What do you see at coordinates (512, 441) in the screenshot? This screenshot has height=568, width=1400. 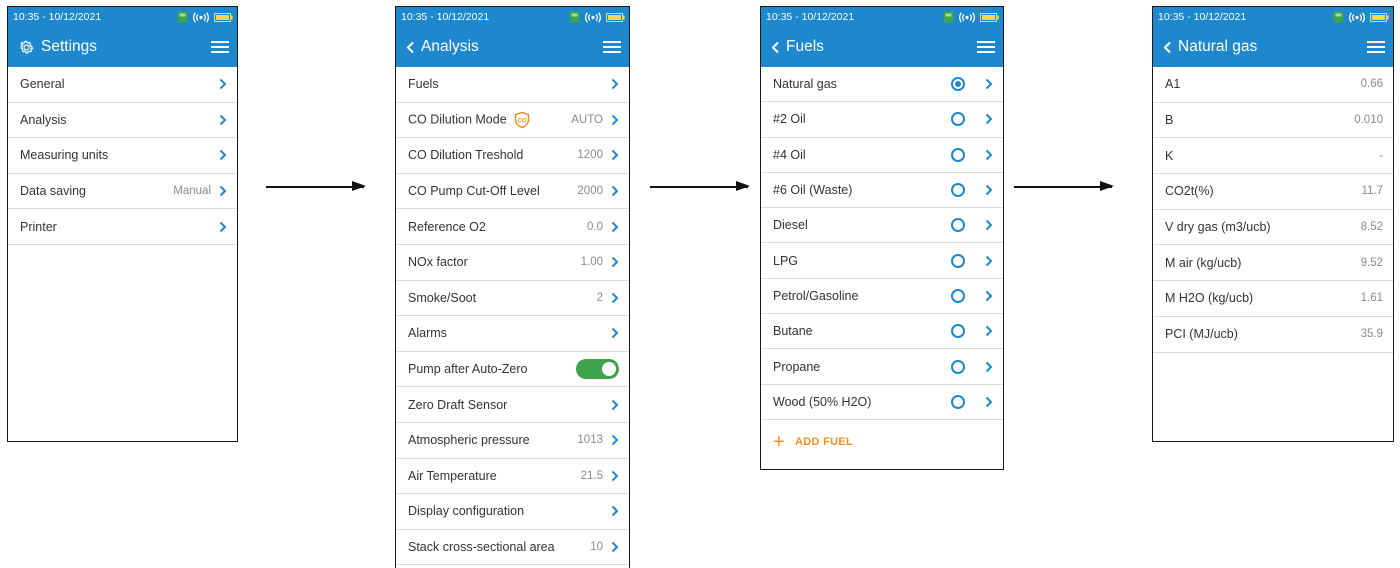 I see `analysis-item-atmospheric-pressure: Atmospheric pressure 1013` at bounding box center [512, 441].